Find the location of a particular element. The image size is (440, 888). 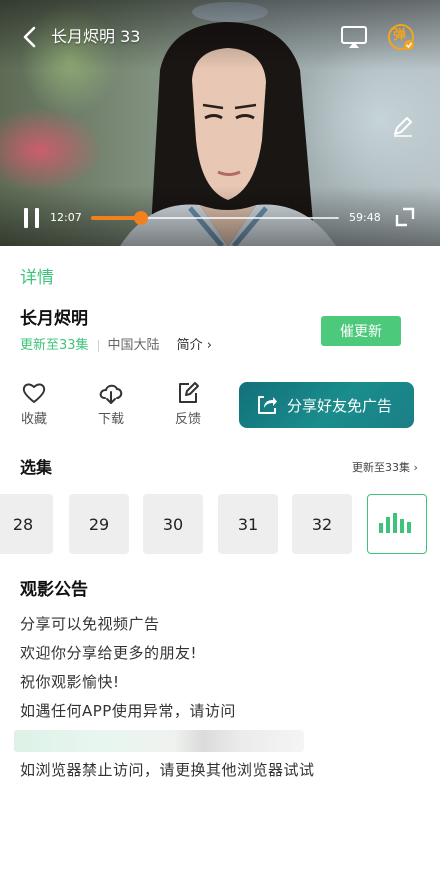

notice-line: 欢迎你分享给更多的朋友! is located at coordinates (109, 653).